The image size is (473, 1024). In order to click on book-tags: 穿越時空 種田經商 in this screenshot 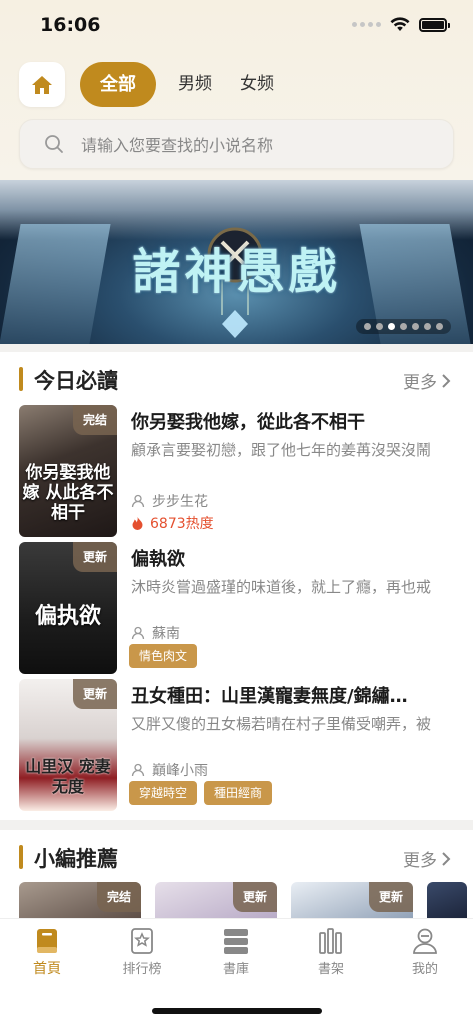, I will do `click(201, 793)`.